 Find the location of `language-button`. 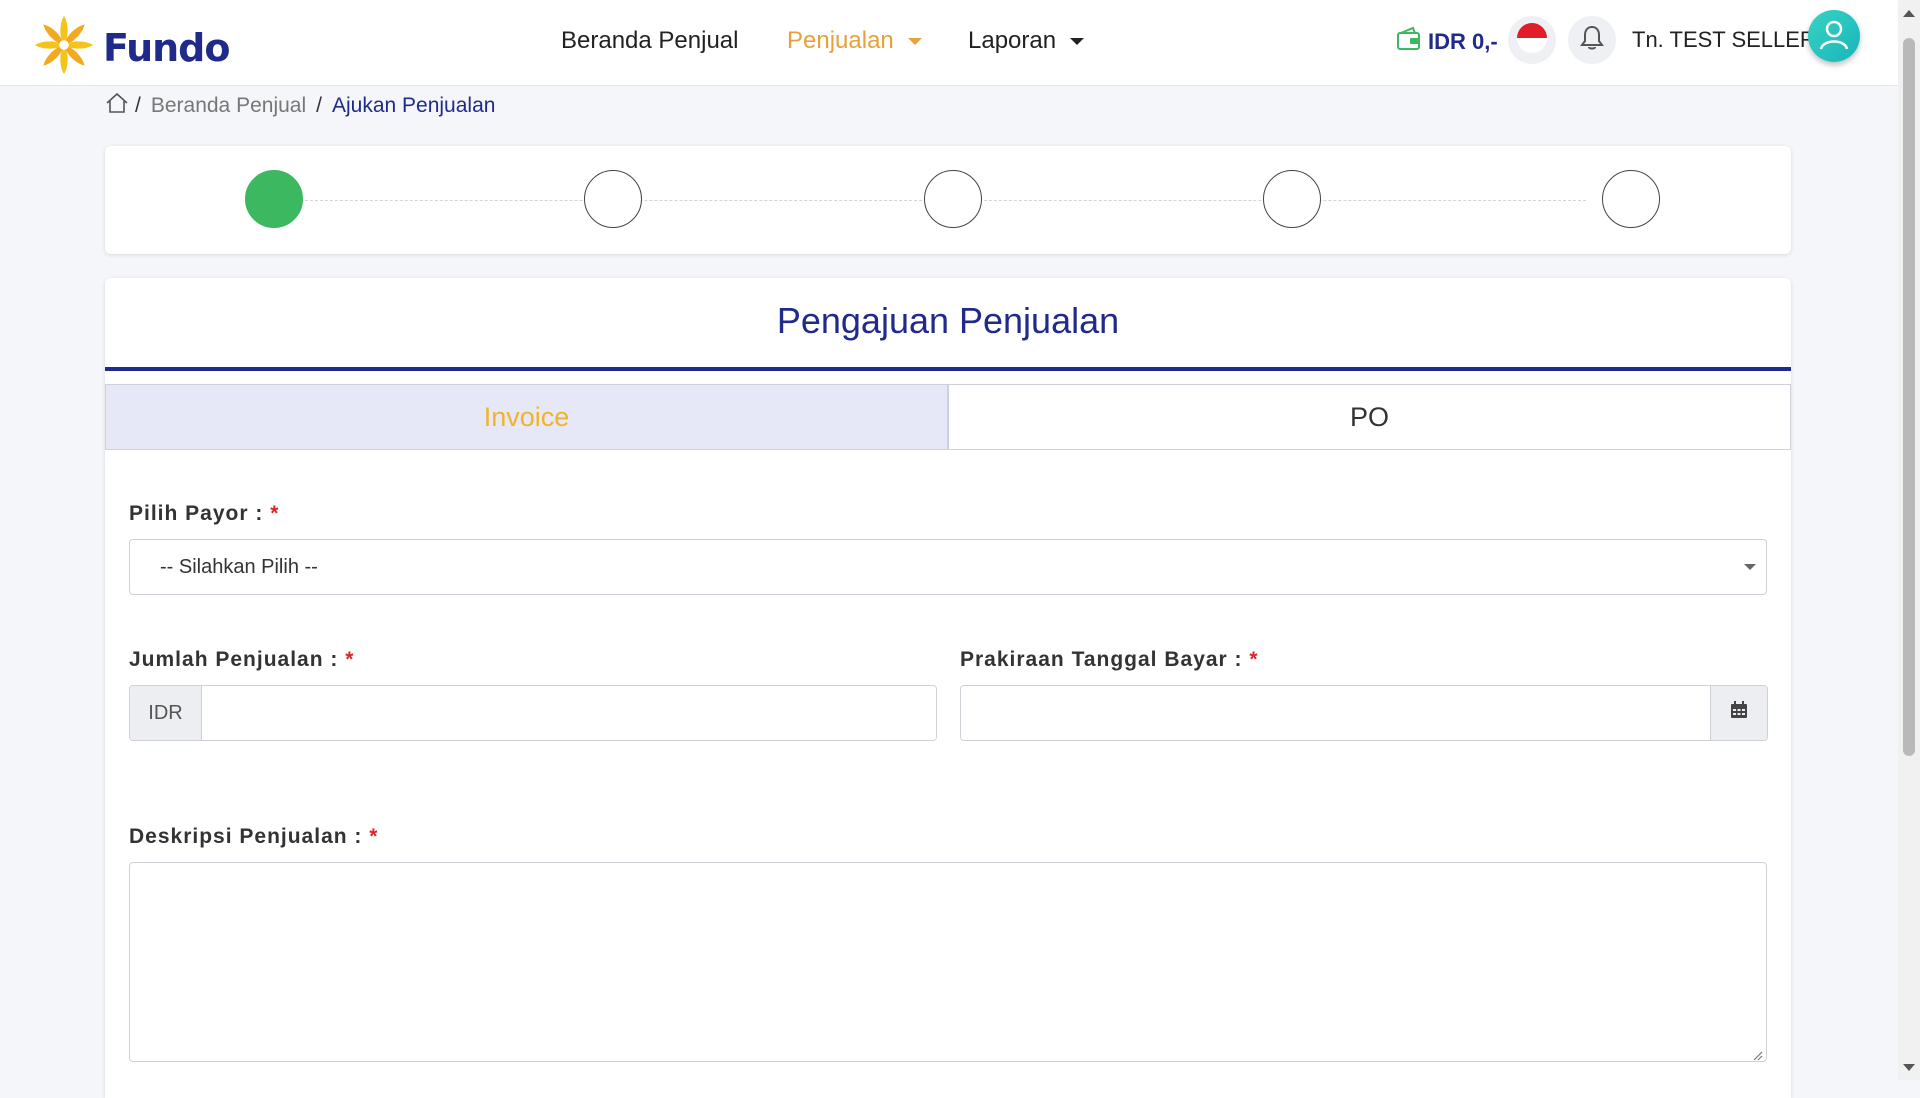

language-button is located at coordinates (1532, 40).